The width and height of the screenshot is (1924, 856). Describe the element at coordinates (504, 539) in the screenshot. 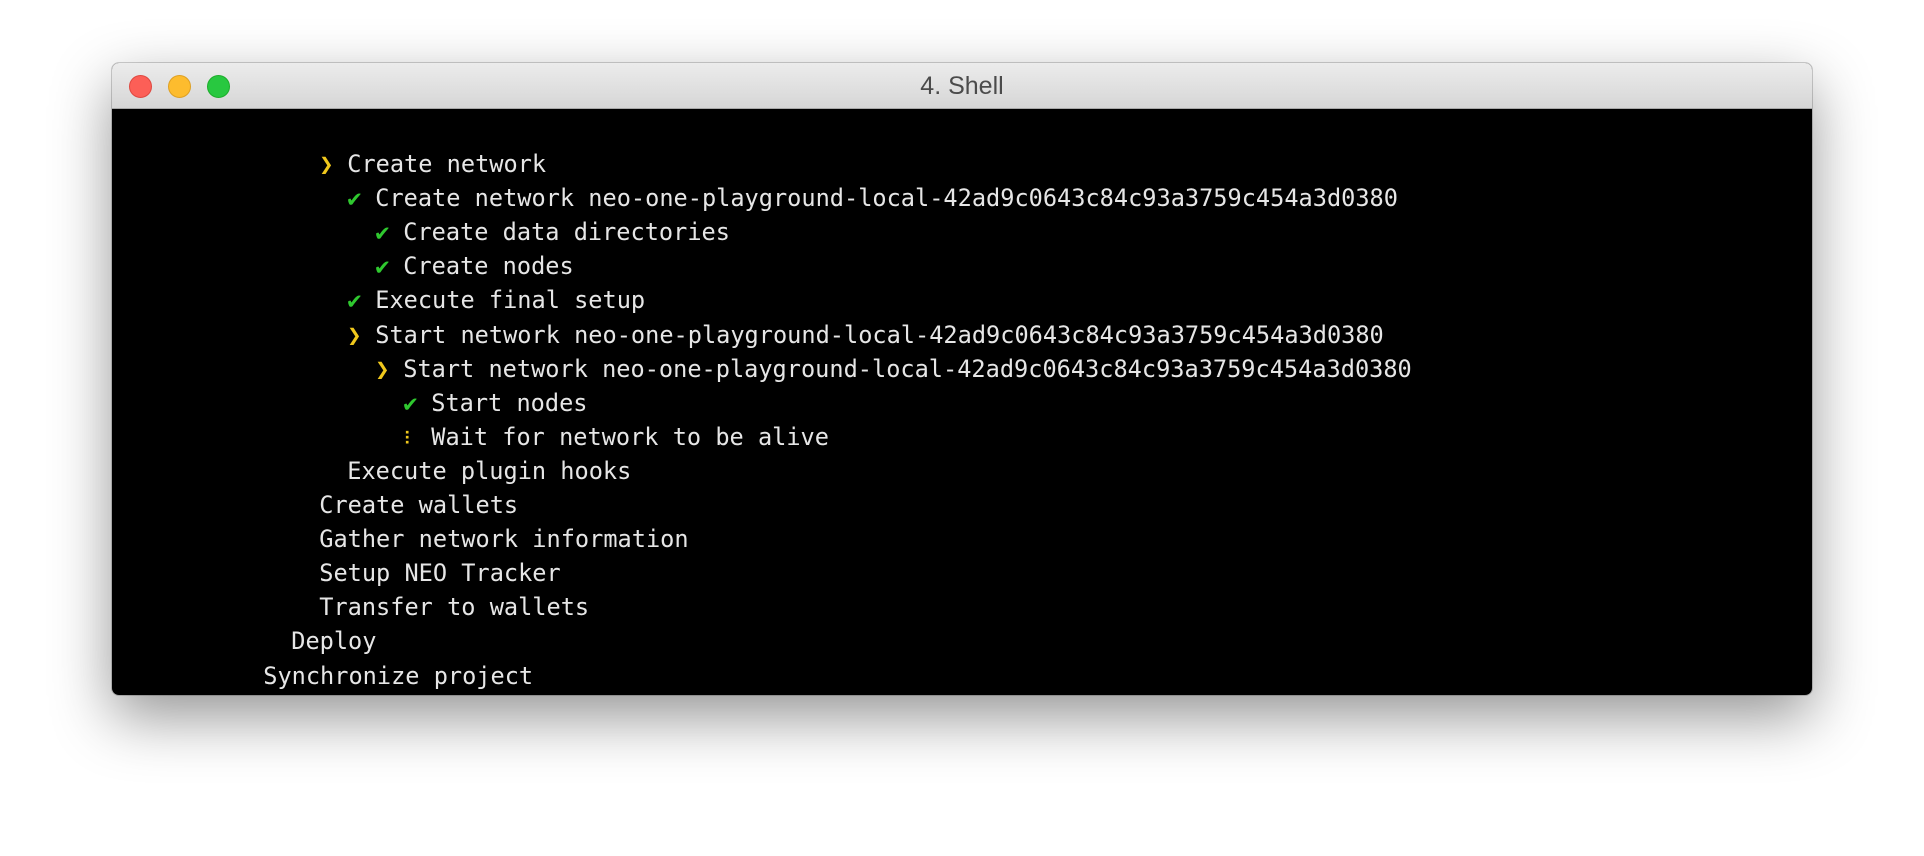

I see `task-label: Gather network information` at that location.